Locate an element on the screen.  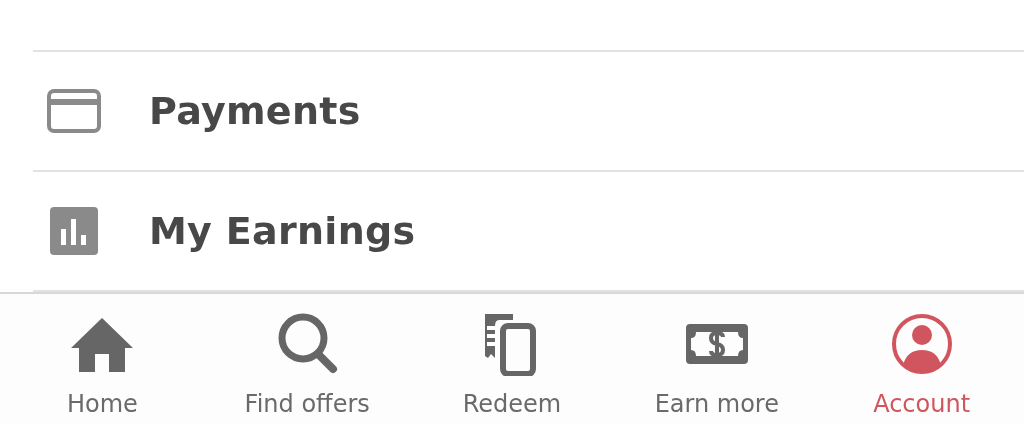
menu-item: Payments is located at coordinates (255, 111).